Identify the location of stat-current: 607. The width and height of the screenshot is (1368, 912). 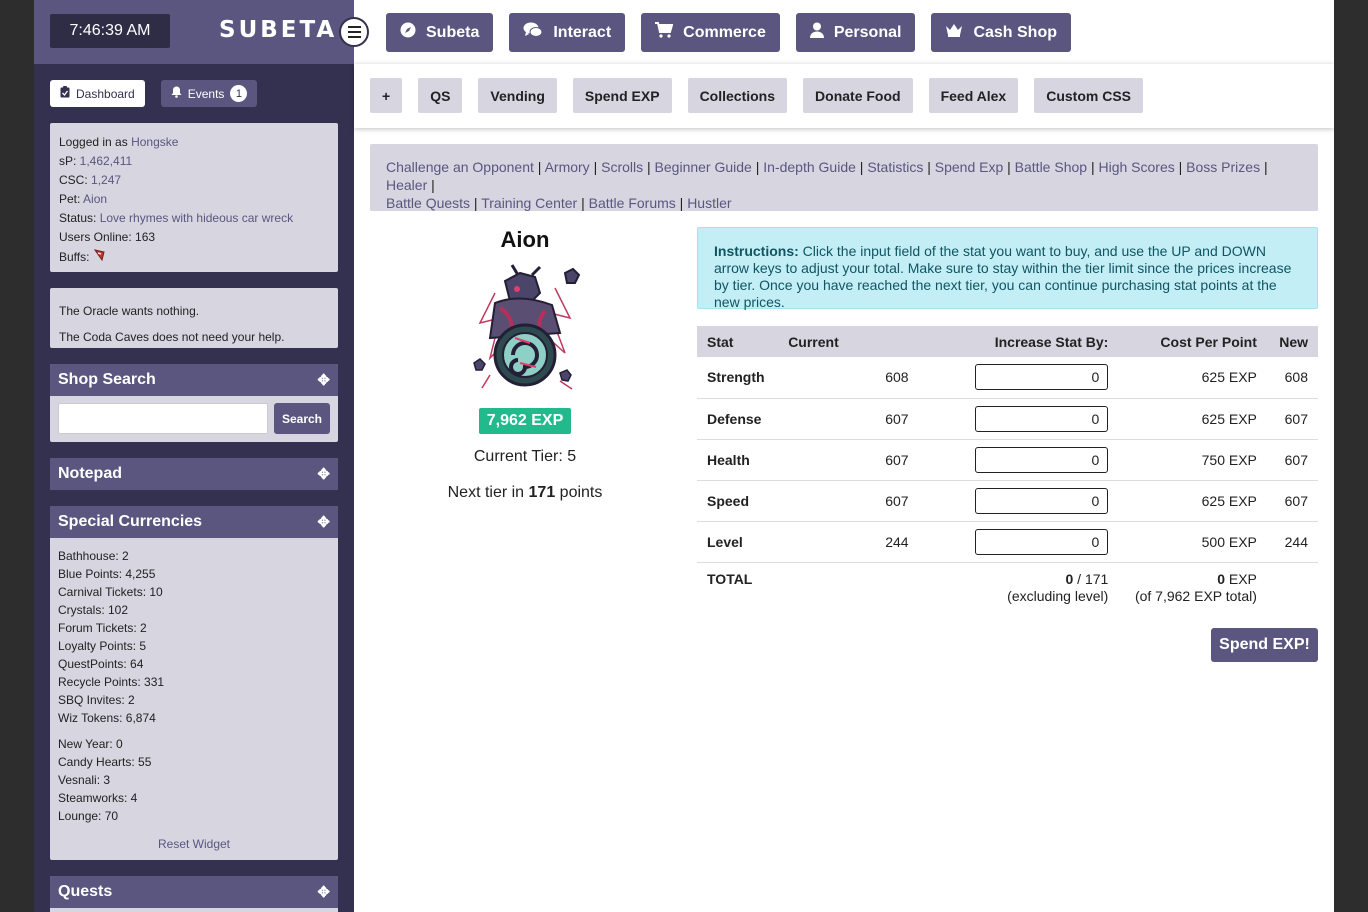
(897, 418).